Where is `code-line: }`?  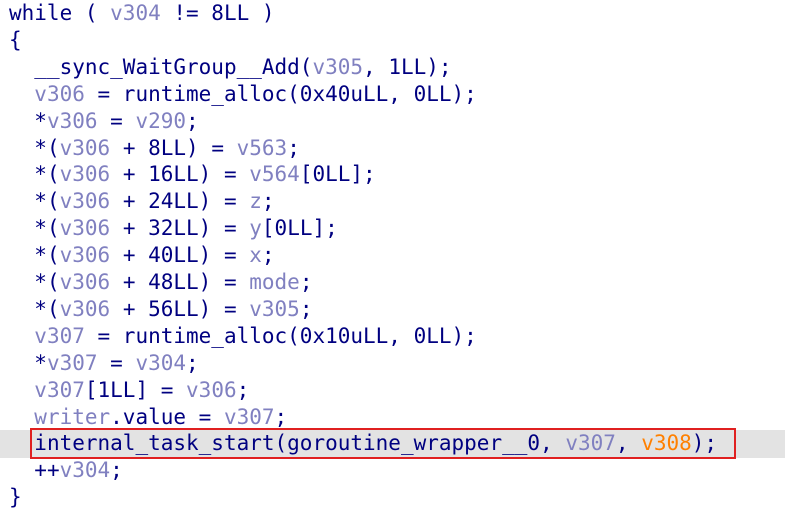
code-line: } is located at coordinates (15, 497).